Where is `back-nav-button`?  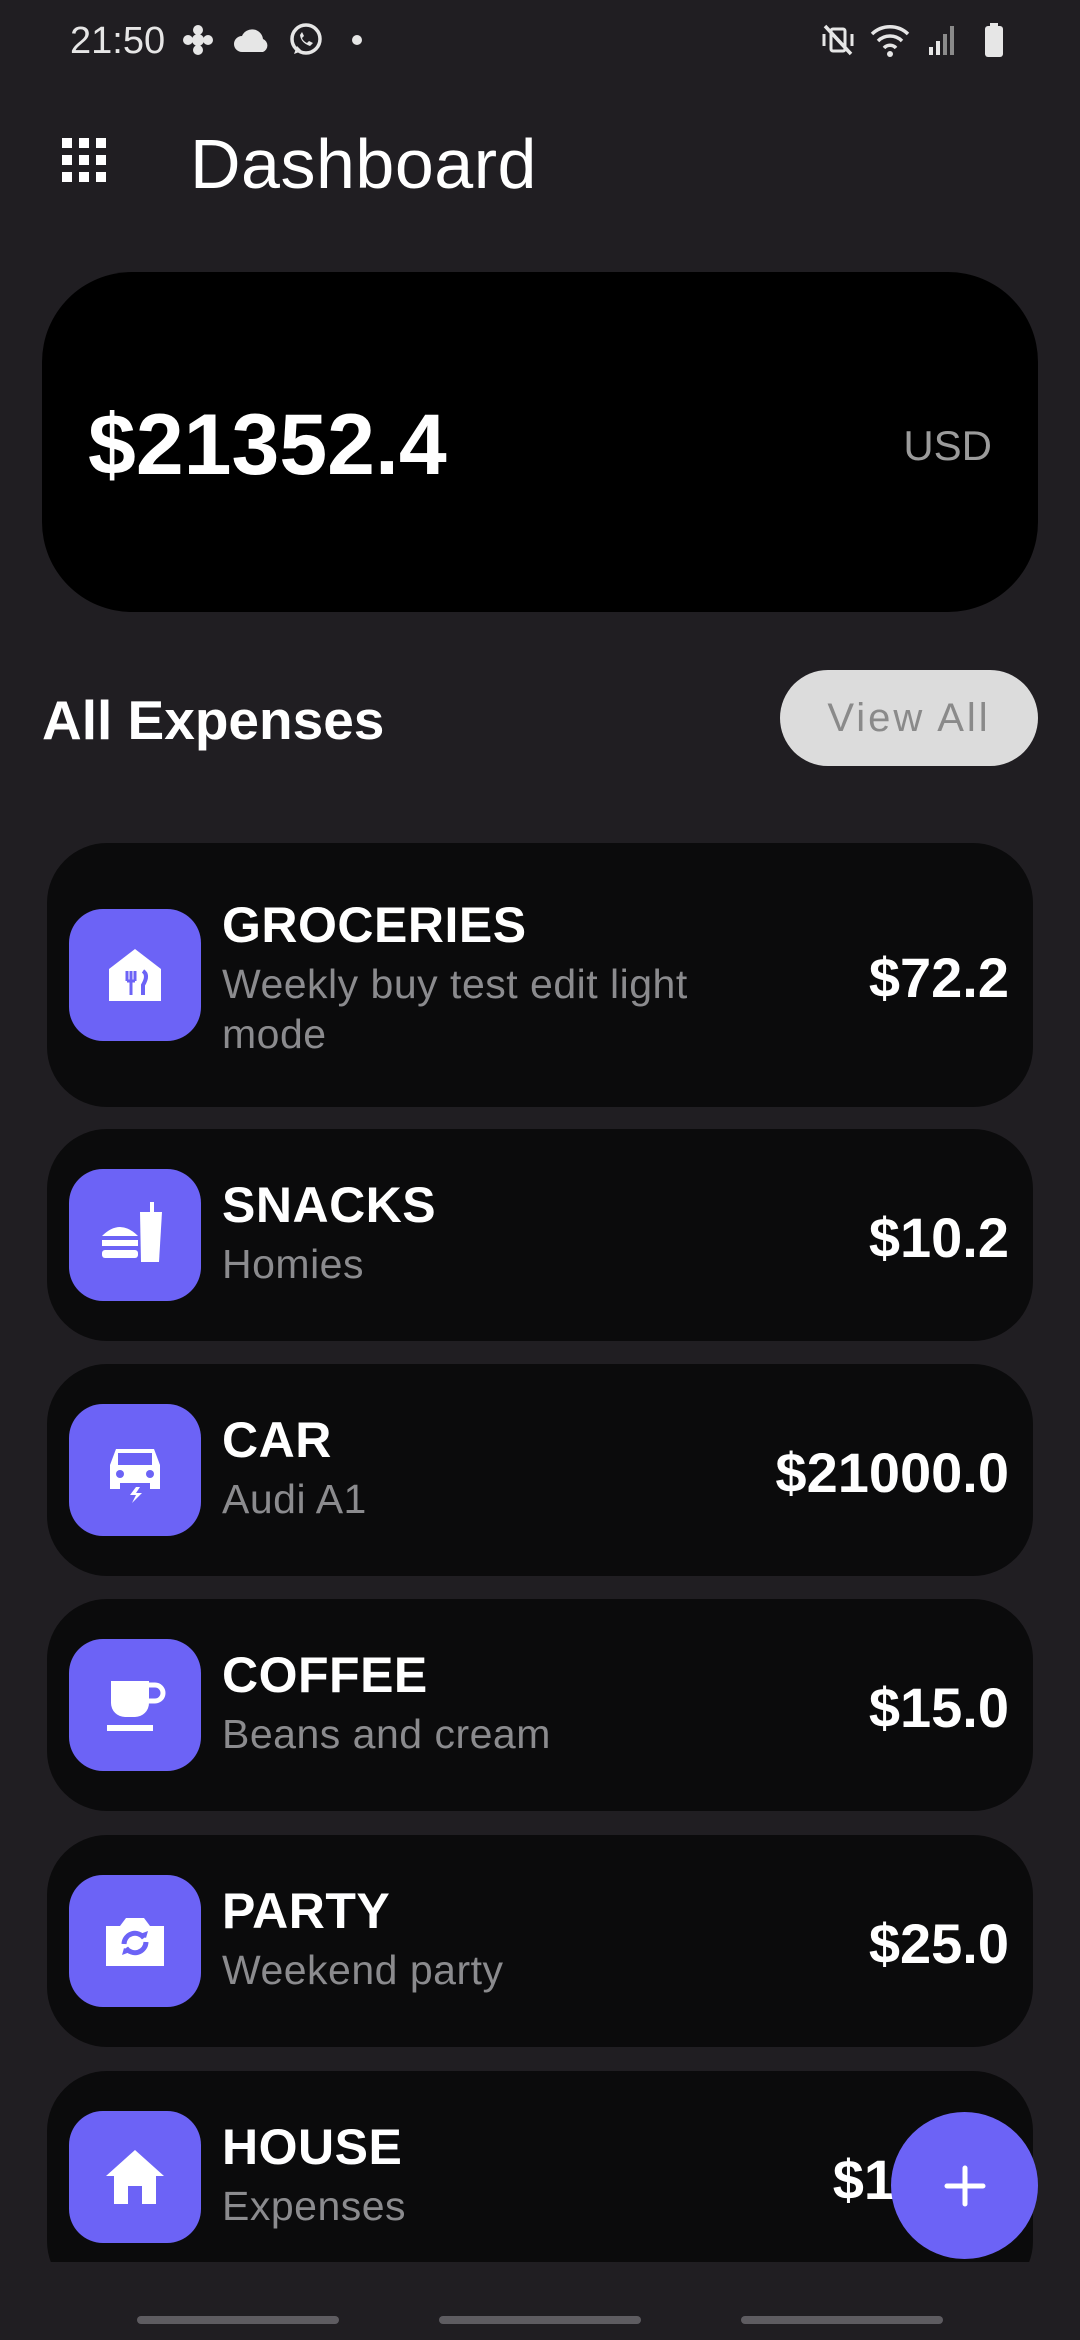
back-nav-button is located at coordinates (842, 2320).